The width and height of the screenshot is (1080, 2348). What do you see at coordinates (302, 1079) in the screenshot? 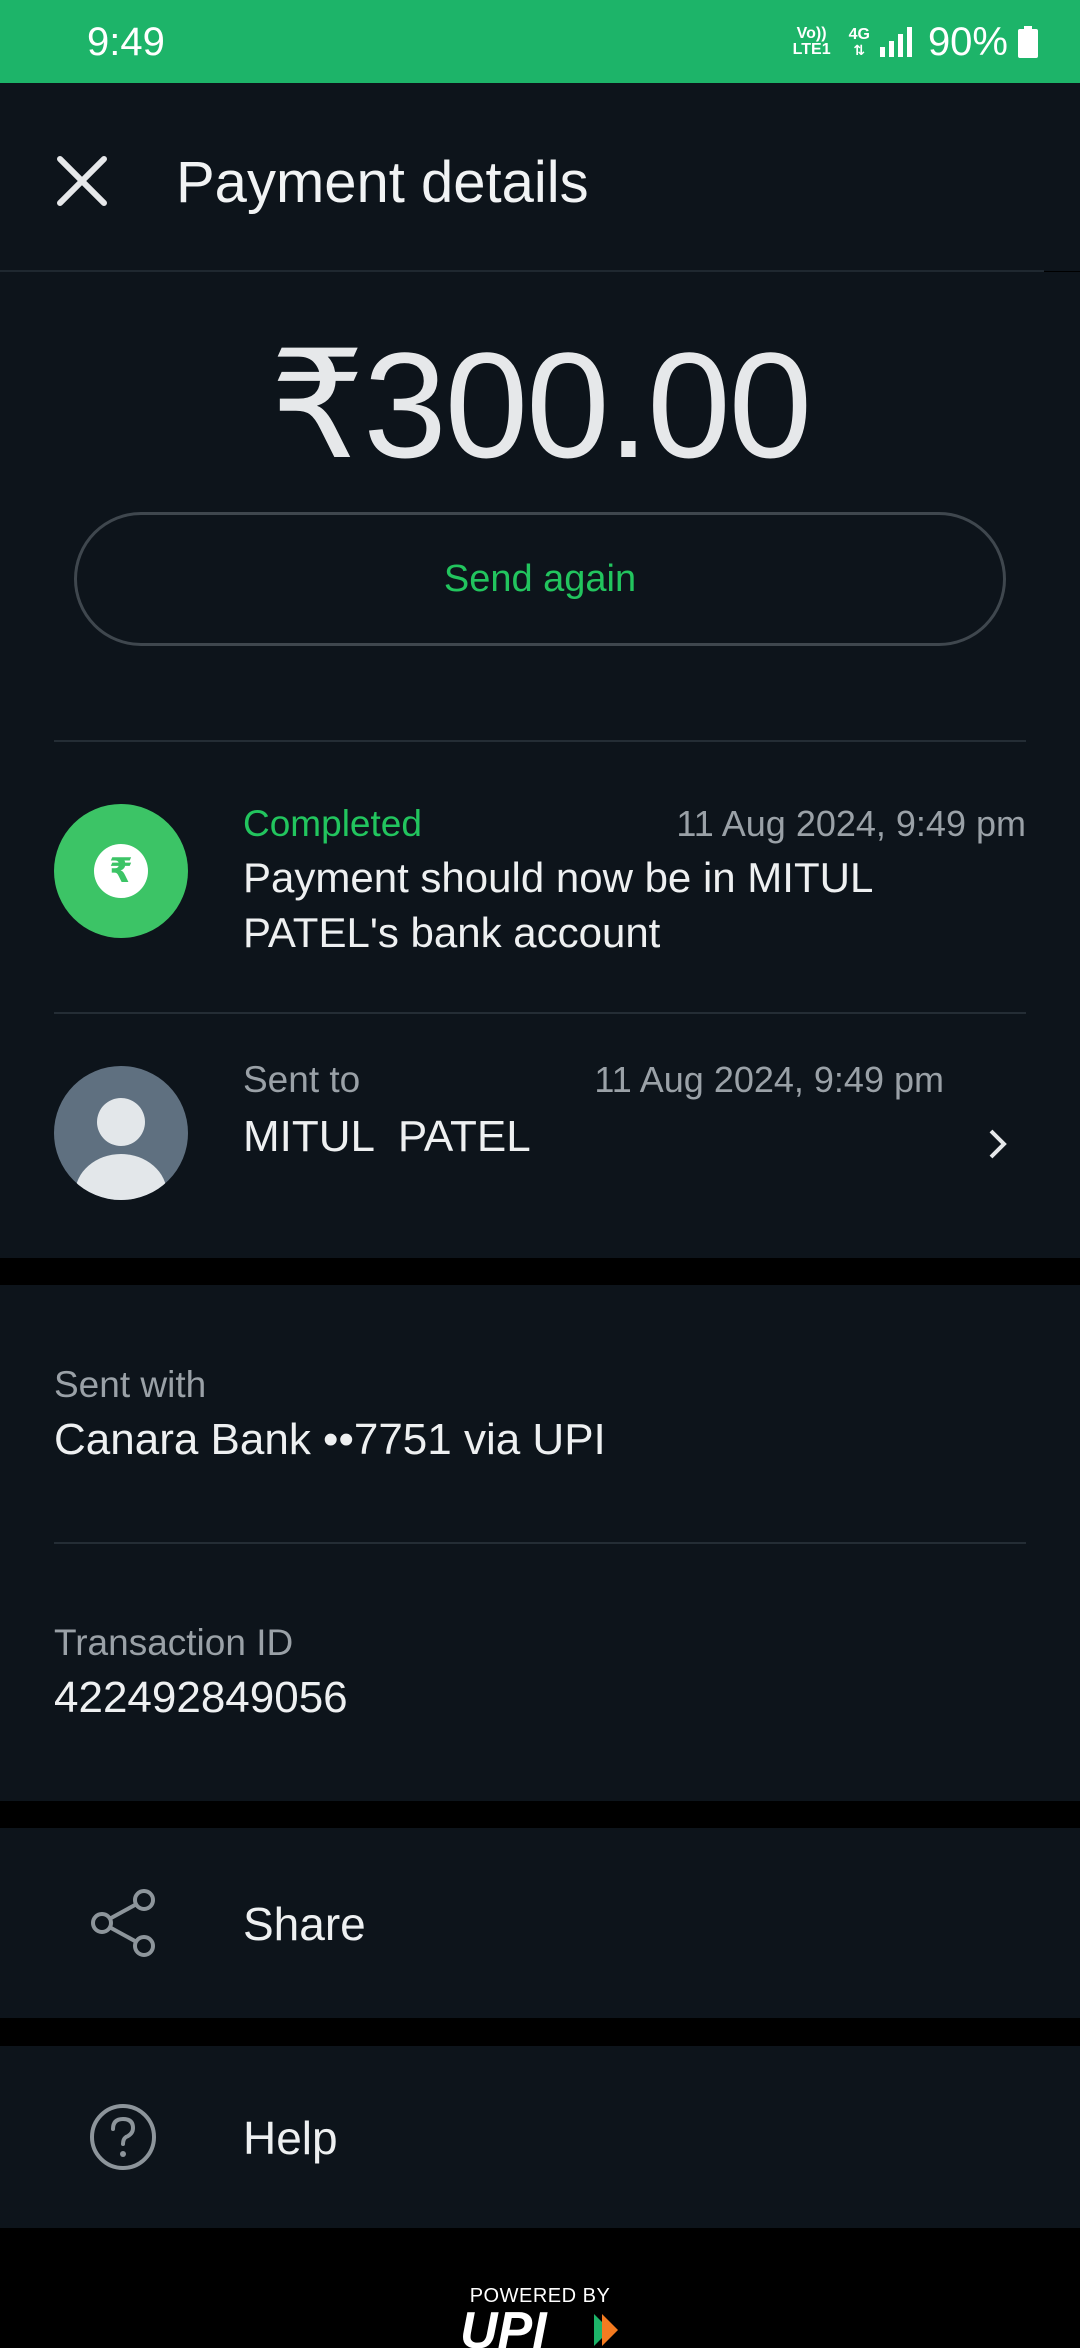
I see `sent-to-label: Sent to` at bounding box center [302, 1079].